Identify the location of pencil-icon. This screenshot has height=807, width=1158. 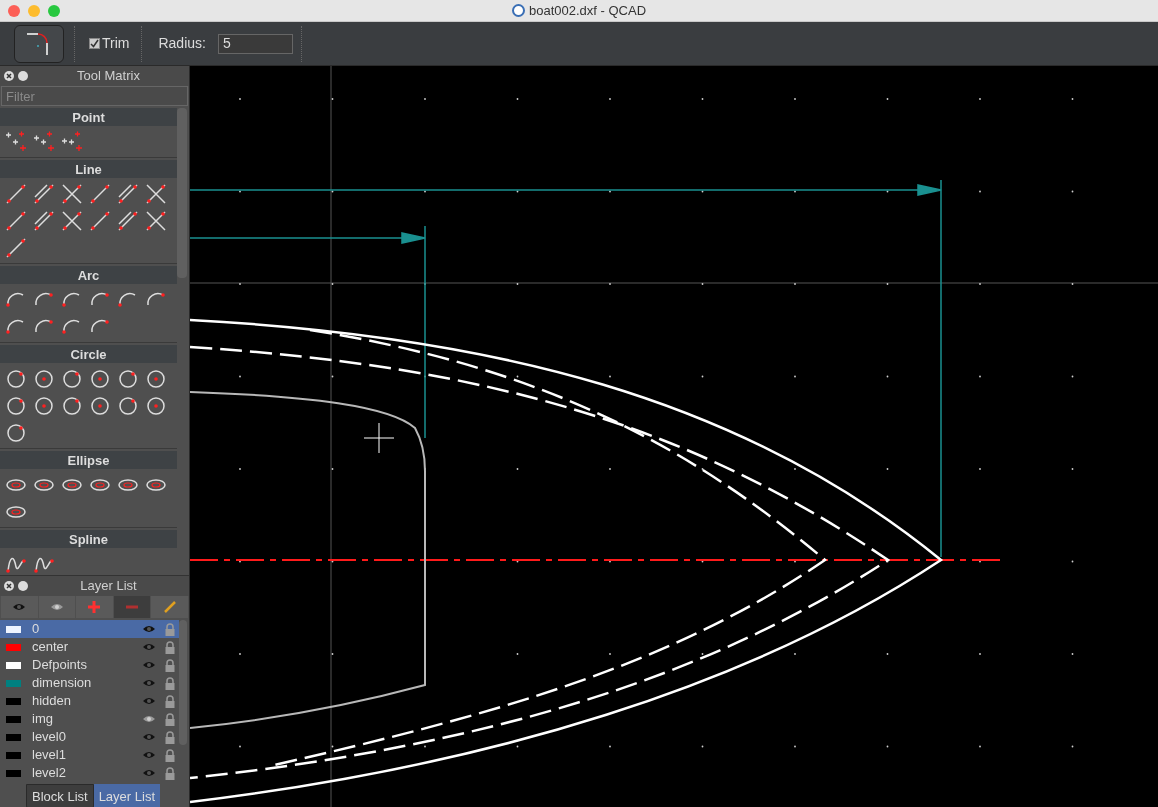
(169, 607).